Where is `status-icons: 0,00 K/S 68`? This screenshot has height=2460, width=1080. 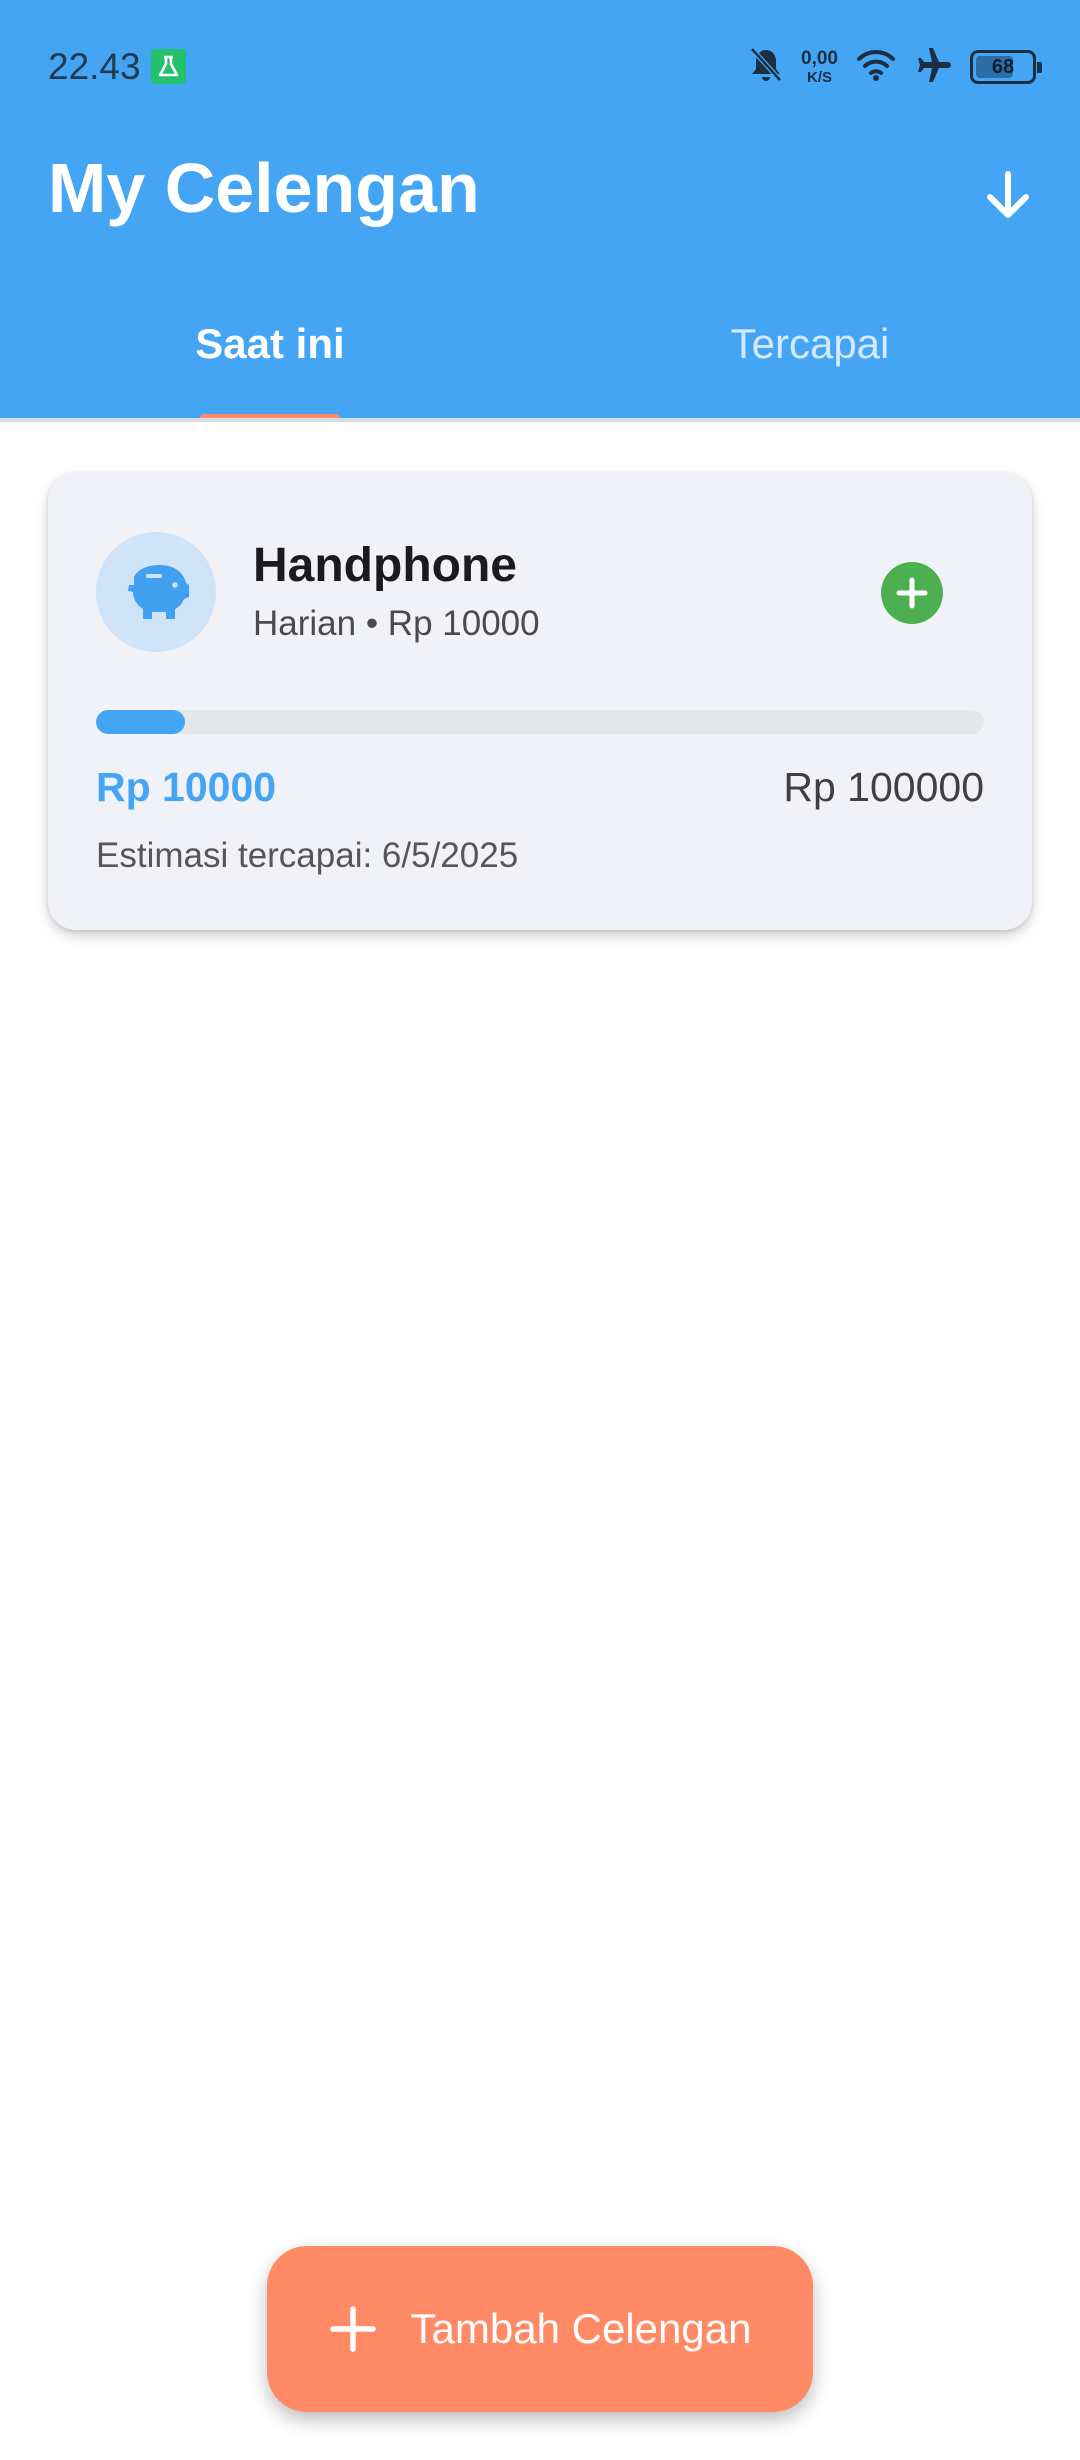
status-icons: 0,00 K/S 68 is located at coordinates (895, 67).